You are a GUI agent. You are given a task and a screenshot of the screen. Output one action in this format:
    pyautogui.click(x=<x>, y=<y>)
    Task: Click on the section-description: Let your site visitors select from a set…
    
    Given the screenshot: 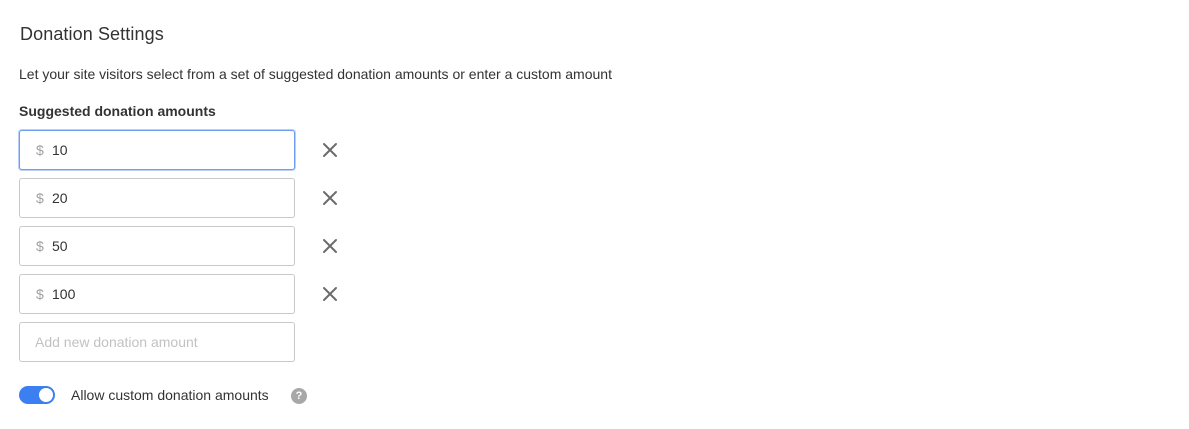 What is the action you would take?
    pyautogui.click(x=315, y=74)
    